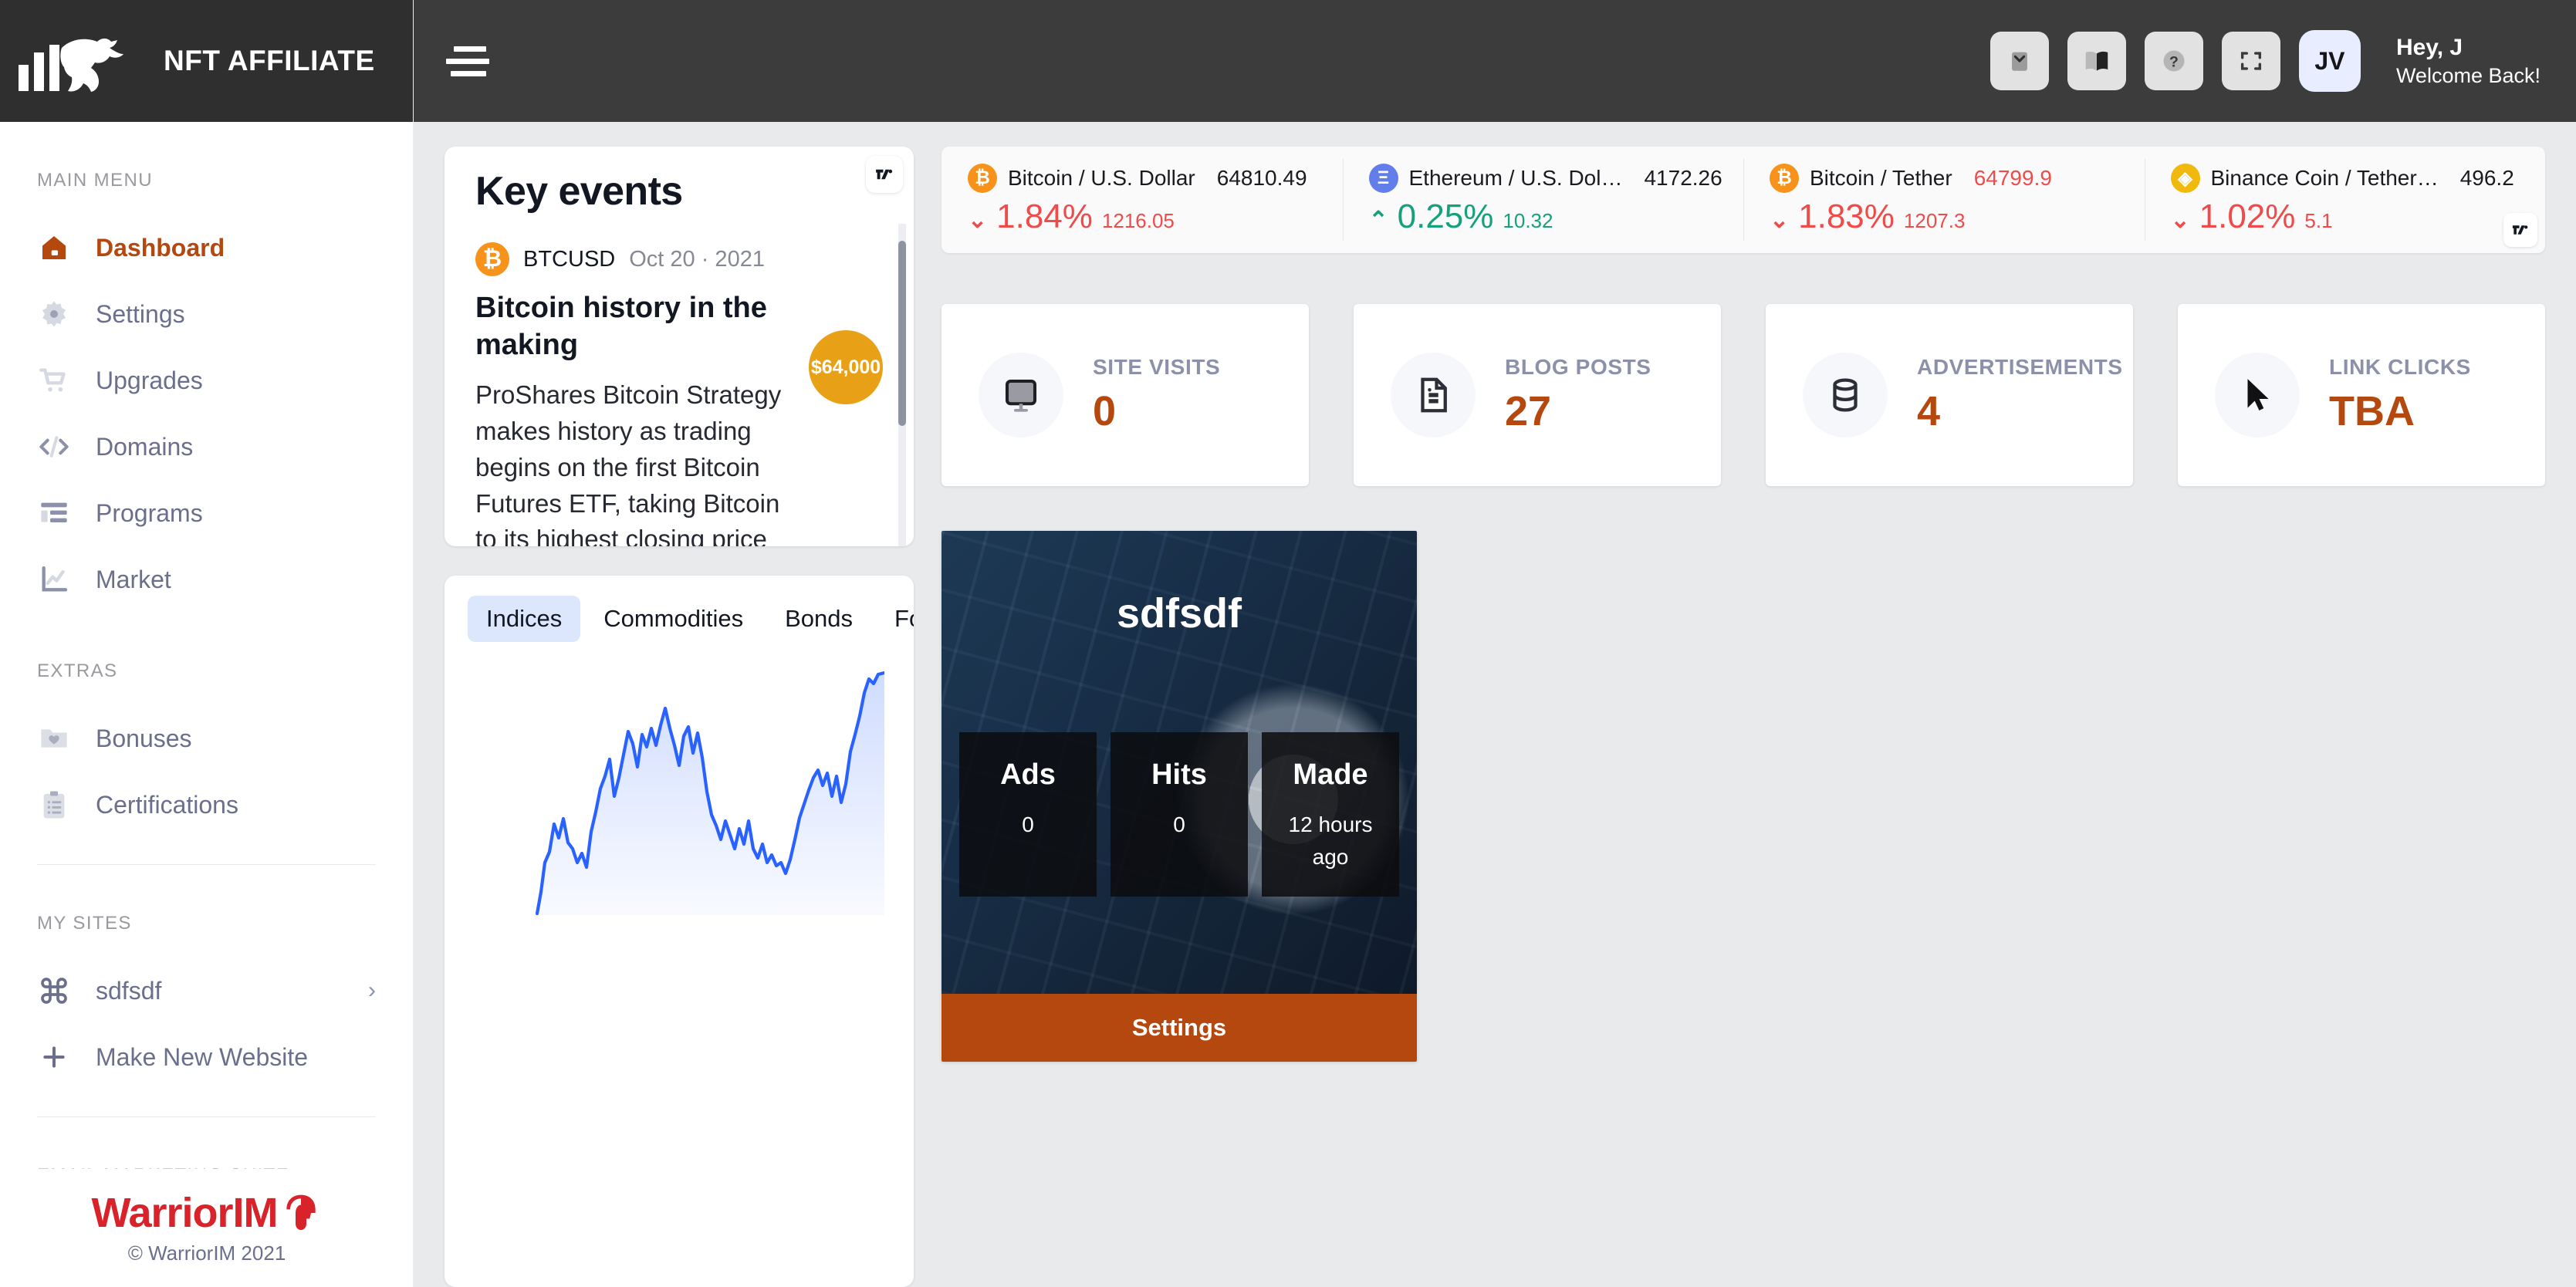 The width and height of the screenshot is (2576, 1287). Describe the element at coordinates (1101, 178) in the screenshot. I see `ticker-name: Bitcoin / U.S. Dollar` at that location.